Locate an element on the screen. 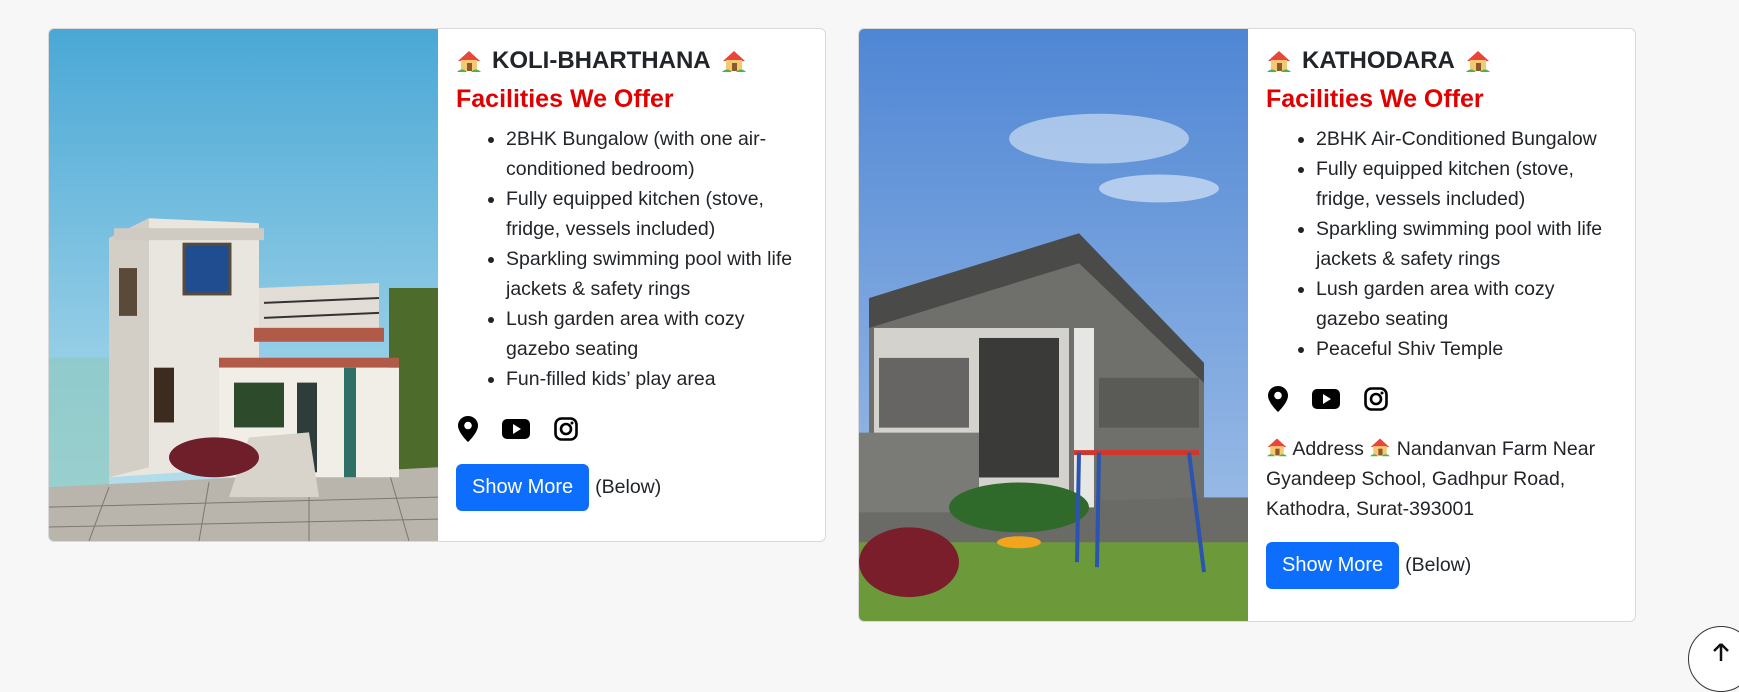  property-title-text: KATHODARA is located at coordinates (1378, 60).